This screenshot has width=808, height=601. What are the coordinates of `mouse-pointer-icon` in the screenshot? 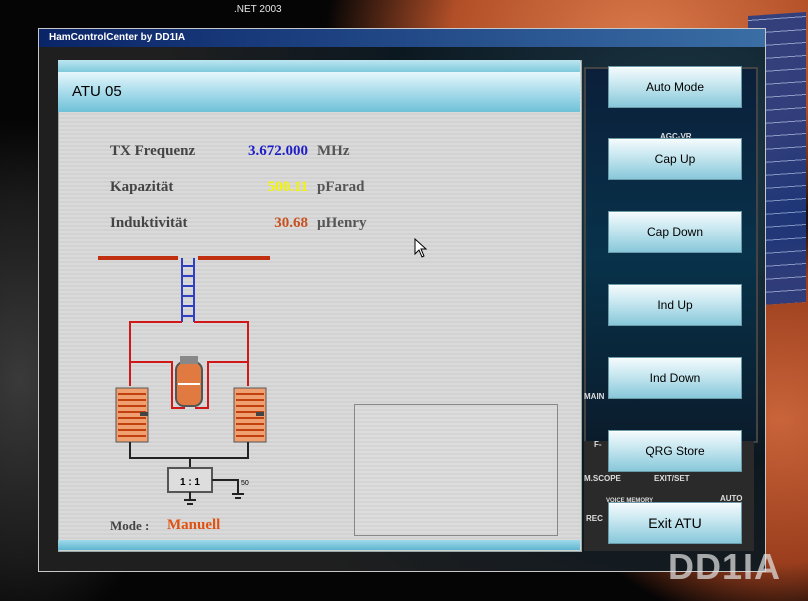 It's located at (421, 248).